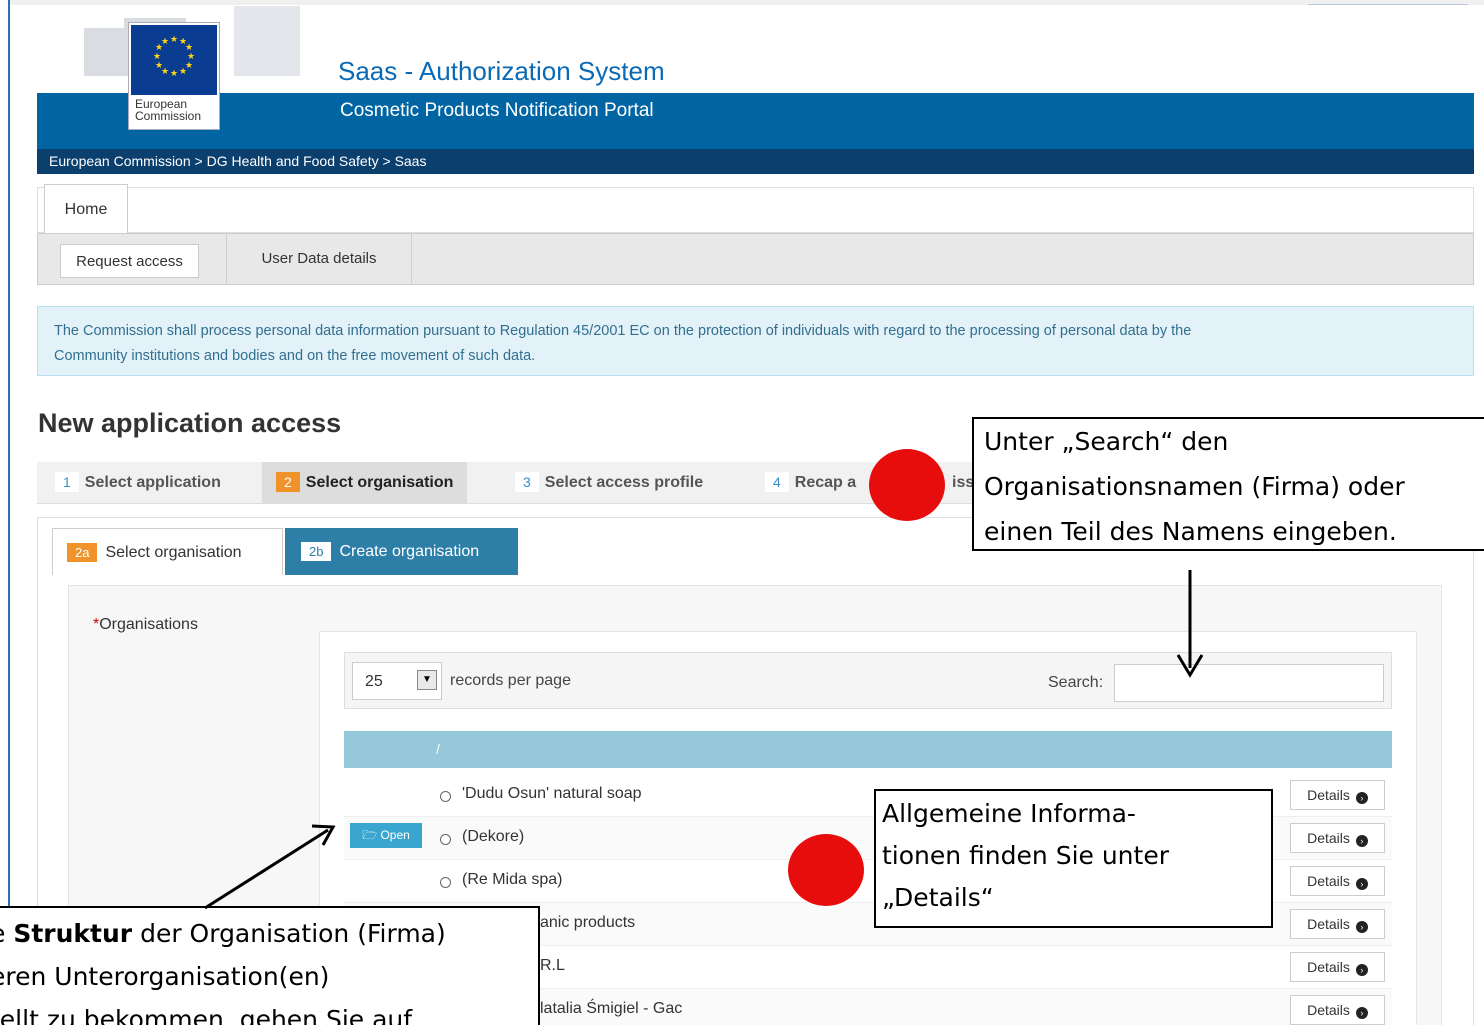 Image resolution: width=1484 pixels, height=1025 pixels. What do you see at coordinates (510, 680) in the screenshot?
I see `records-per-page-label: records per page` at bounding box center [510, 680].